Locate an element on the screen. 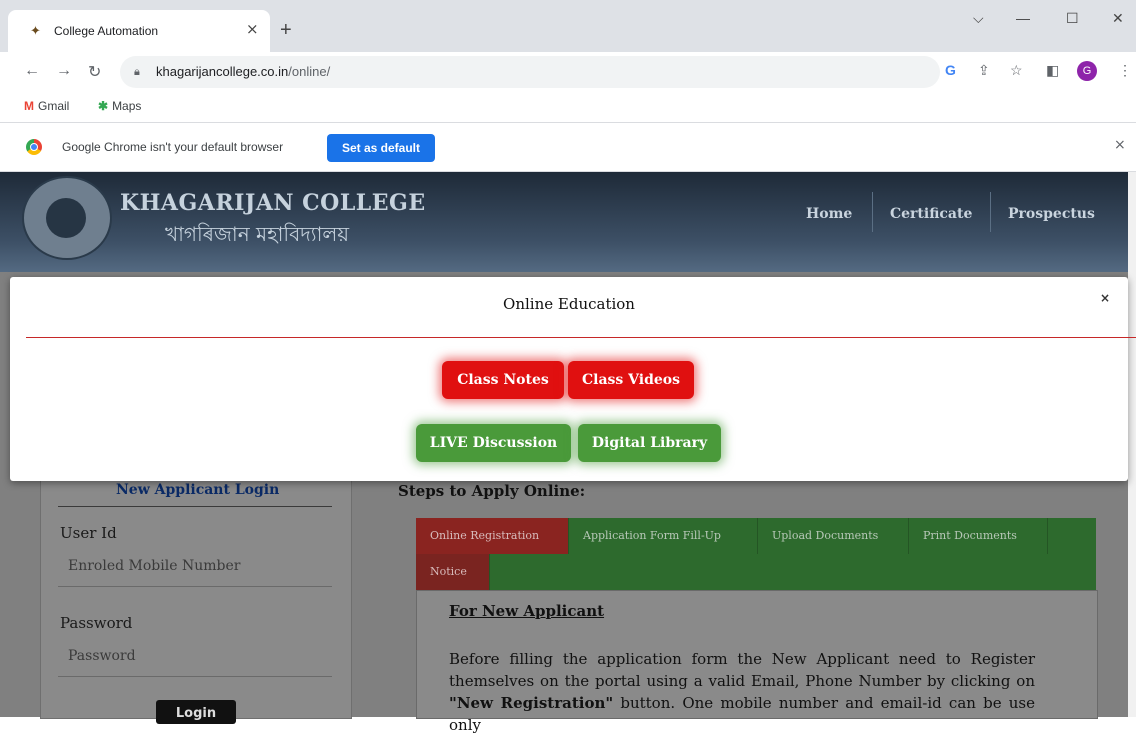 This screenshot has height=736, width=1136. modal-title: Online Education is located at coordinates (569, 304).